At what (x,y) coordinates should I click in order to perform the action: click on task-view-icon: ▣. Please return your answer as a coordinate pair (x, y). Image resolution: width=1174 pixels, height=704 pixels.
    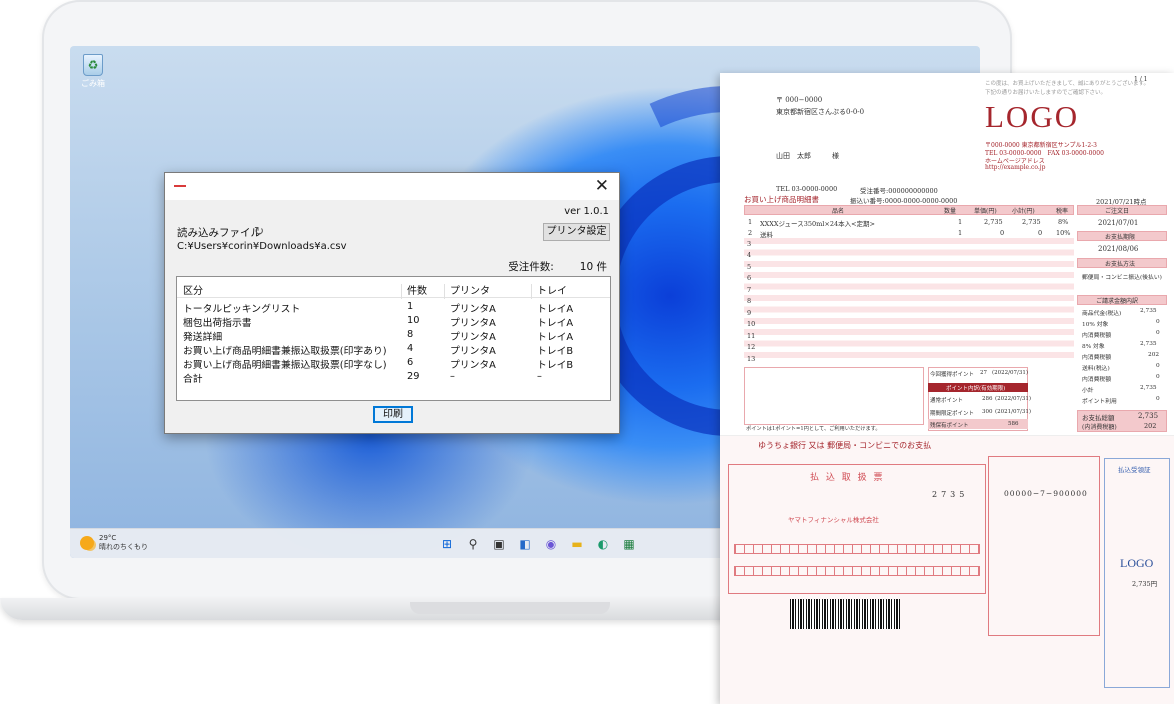
    Looking at the image, I should click on (499, 544).